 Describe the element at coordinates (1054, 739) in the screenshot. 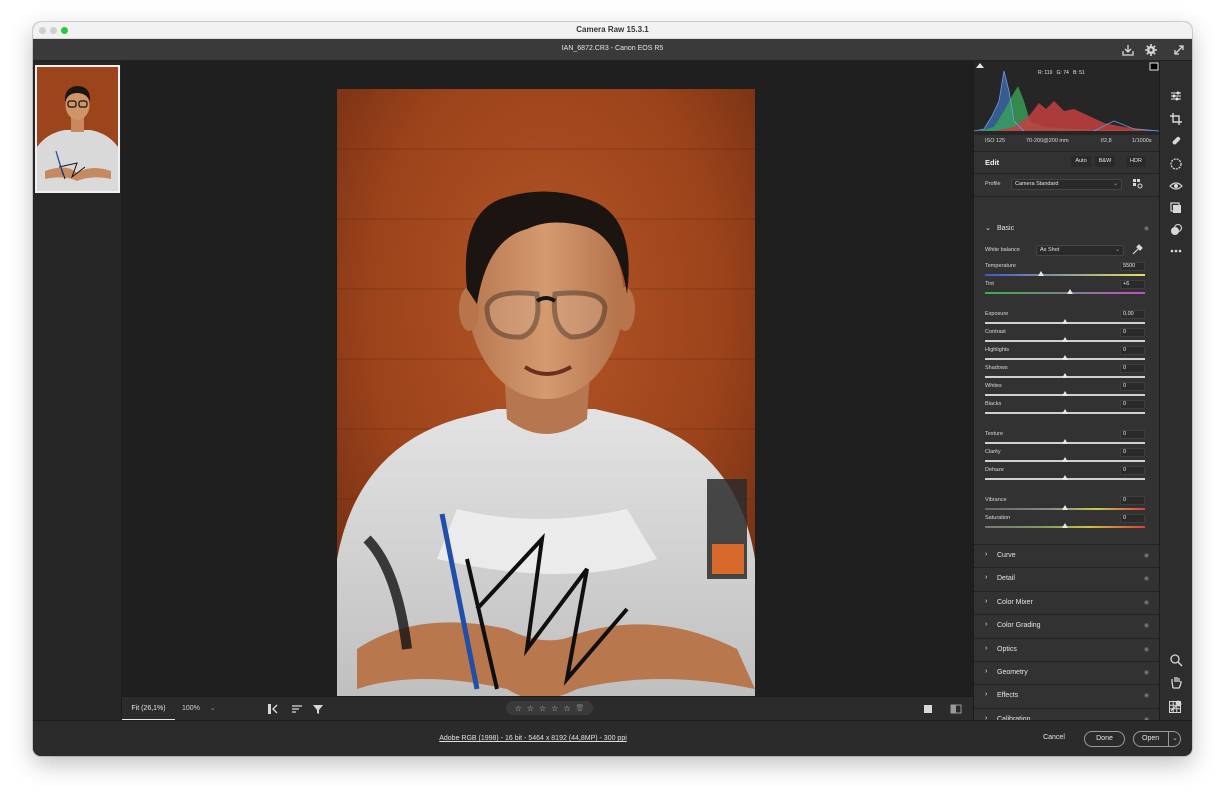

I see `cancel-button: Cancel` at that location.